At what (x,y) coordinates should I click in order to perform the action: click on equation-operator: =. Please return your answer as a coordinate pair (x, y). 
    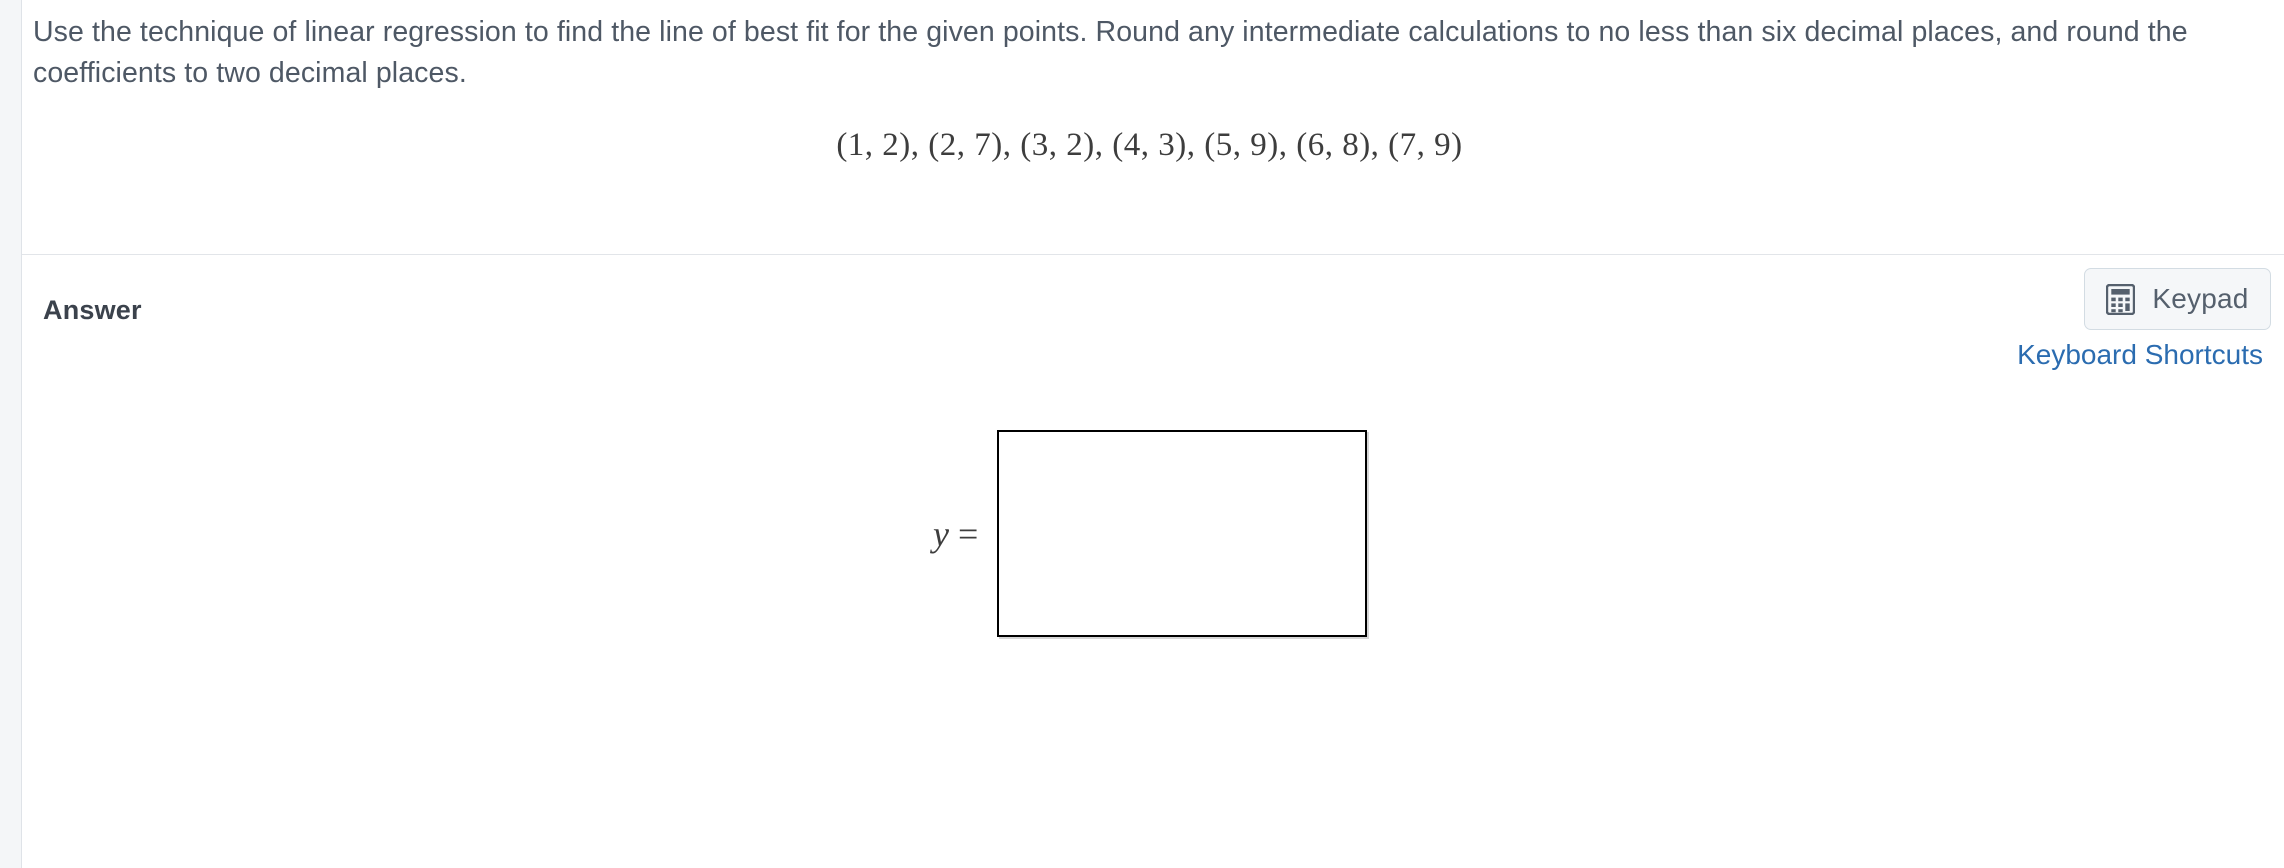
    Looking at the image, I should click on (968, 533).